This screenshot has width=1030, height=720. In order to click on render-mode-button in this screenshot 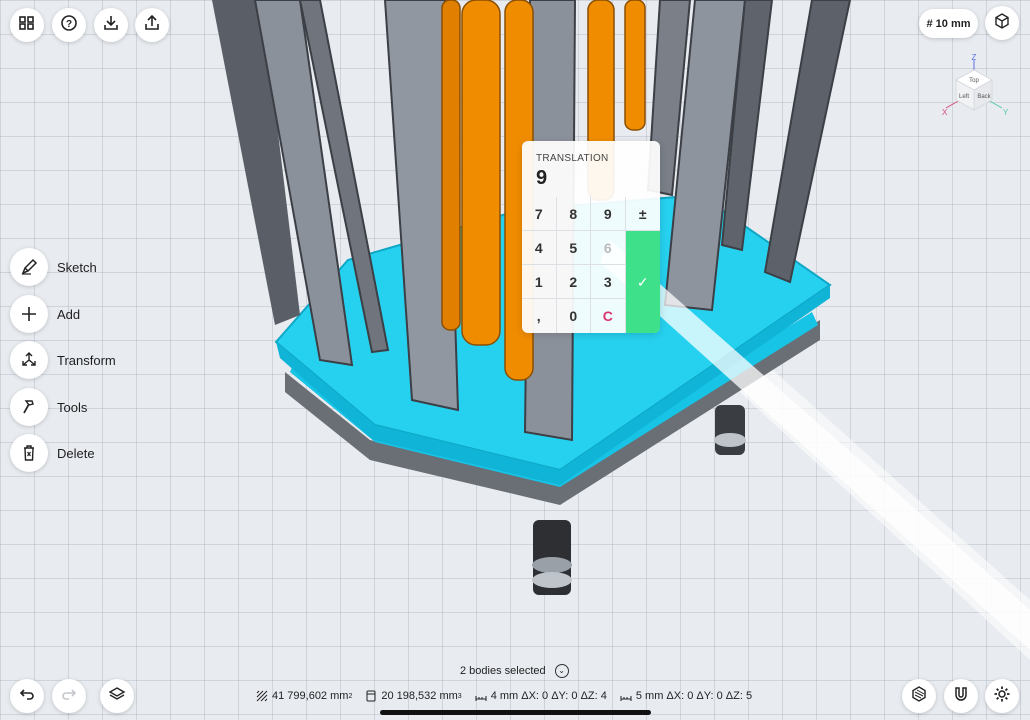, I will do `click(919, 696)`.